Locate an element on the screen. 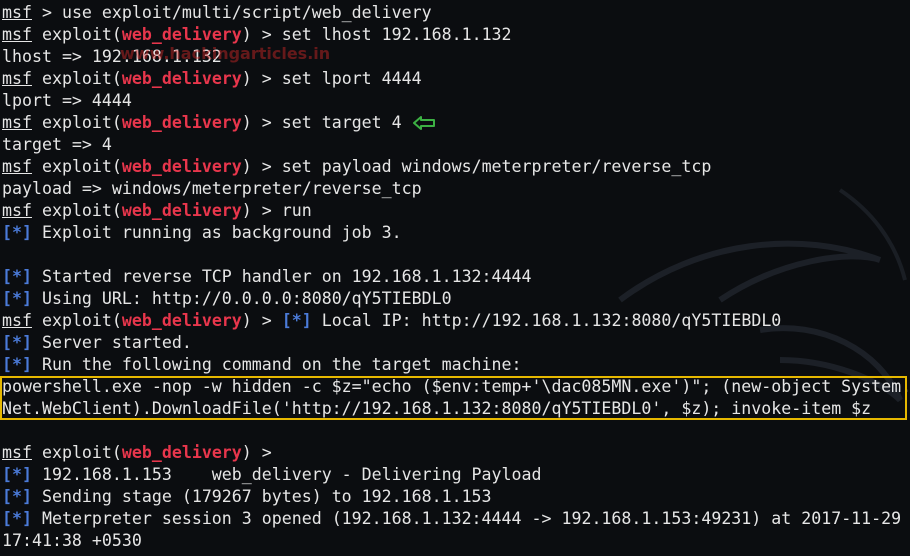 The height and width of the screenshot is (556, 910). terminal-line: target => 4 is located at coordinates (456, 145).